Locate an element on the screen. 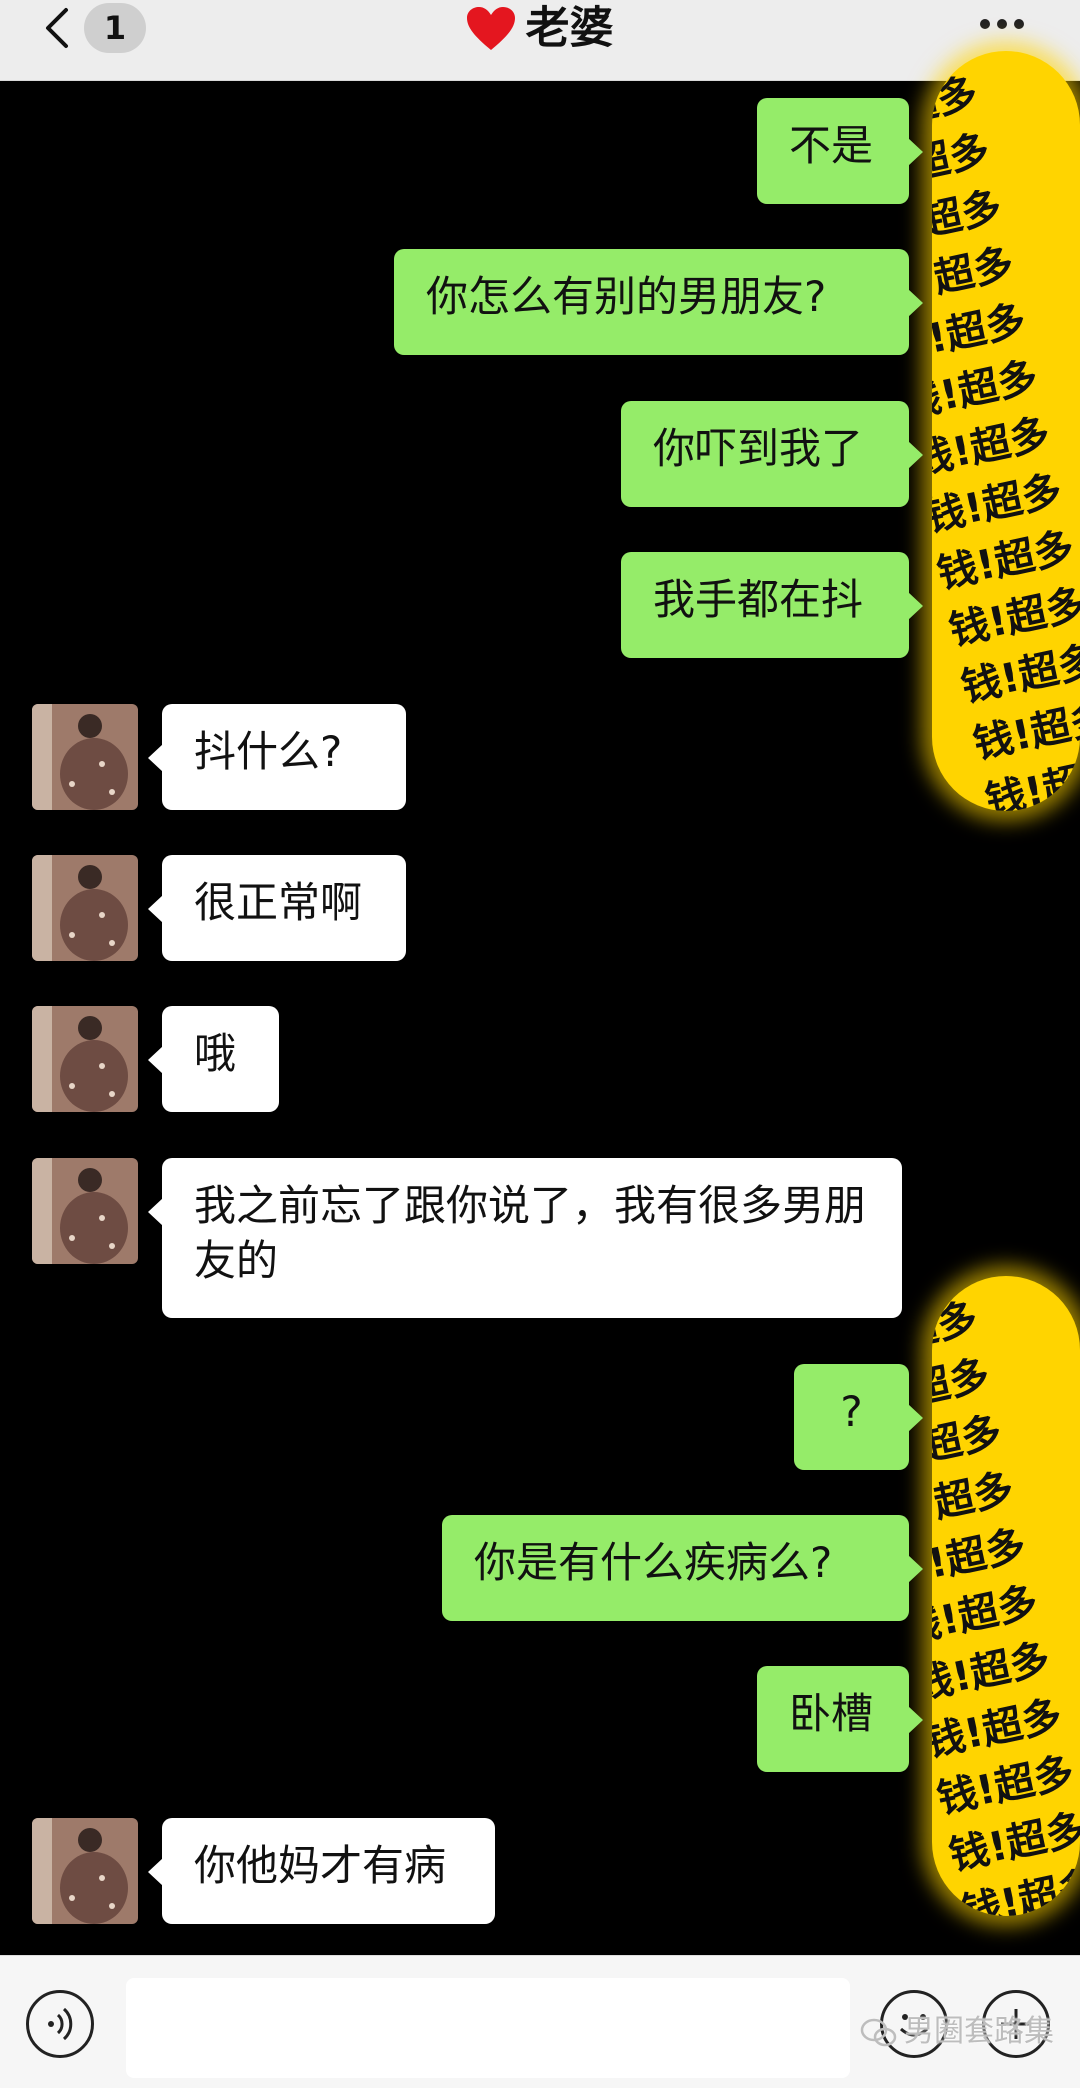  wechat-logo-icon is located at coordinates (878, 2032).